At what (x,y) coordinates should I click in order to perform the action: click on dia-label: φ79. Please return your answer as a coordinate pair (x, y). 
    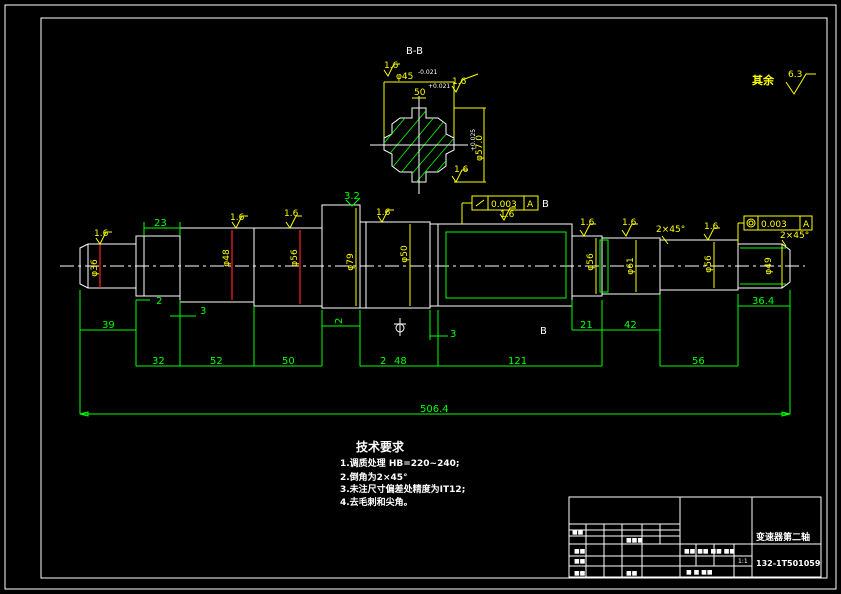
    Looking at the image, I should click on (351, 262).